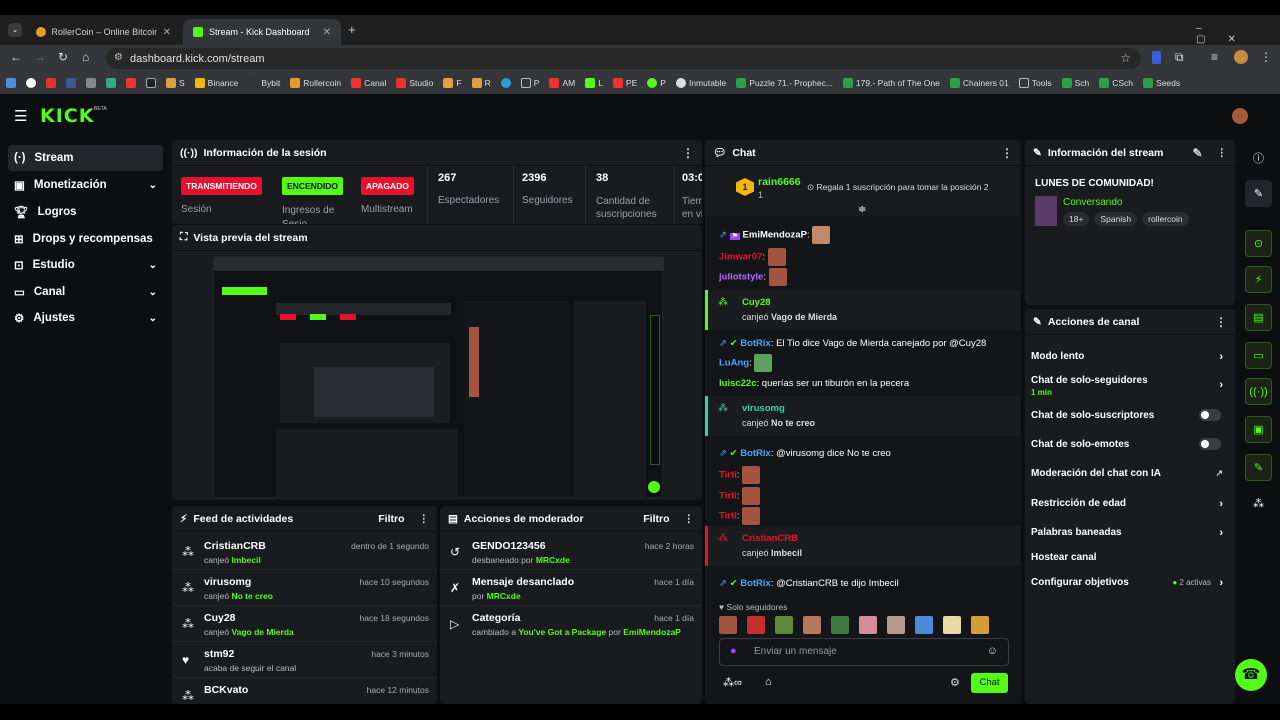 Image resolution: width=1280 pixels, height=720 pixels. What do you see at coordinates (756, 302) in the screenshot?
I see `chat-username: Cuy28` at bounding box center [756, 302].